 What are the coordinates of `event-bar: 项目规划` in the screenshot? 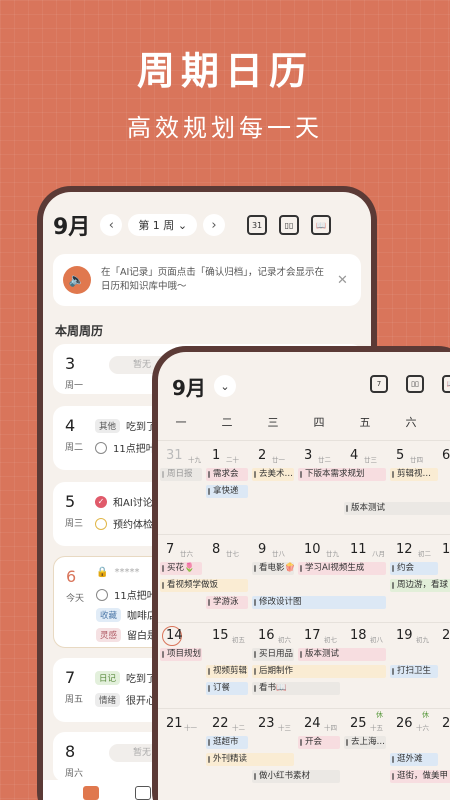 It's located at (181, 654).